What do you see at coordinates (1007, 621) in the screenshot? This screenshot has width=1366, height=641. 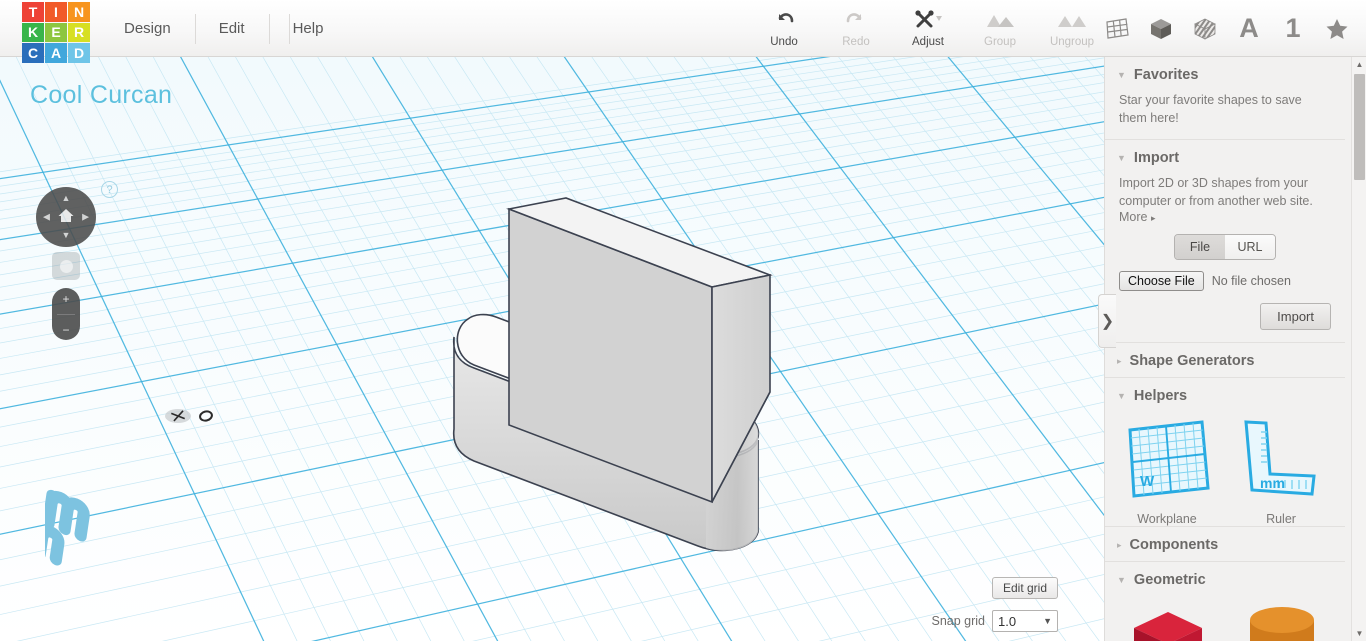 I see `snap-grid-value: 1.0` at bounding box center [1007, 621].